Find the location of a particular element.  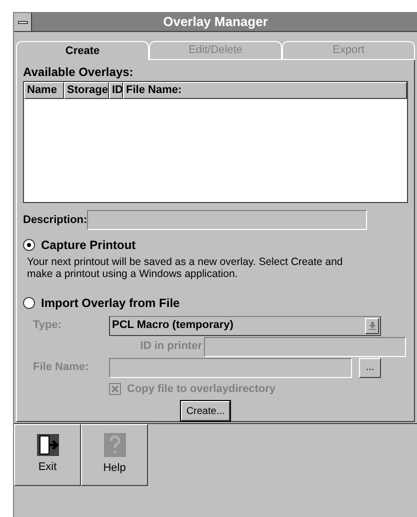

list-label: Available Overlays: is located at coordinates (78, 72).